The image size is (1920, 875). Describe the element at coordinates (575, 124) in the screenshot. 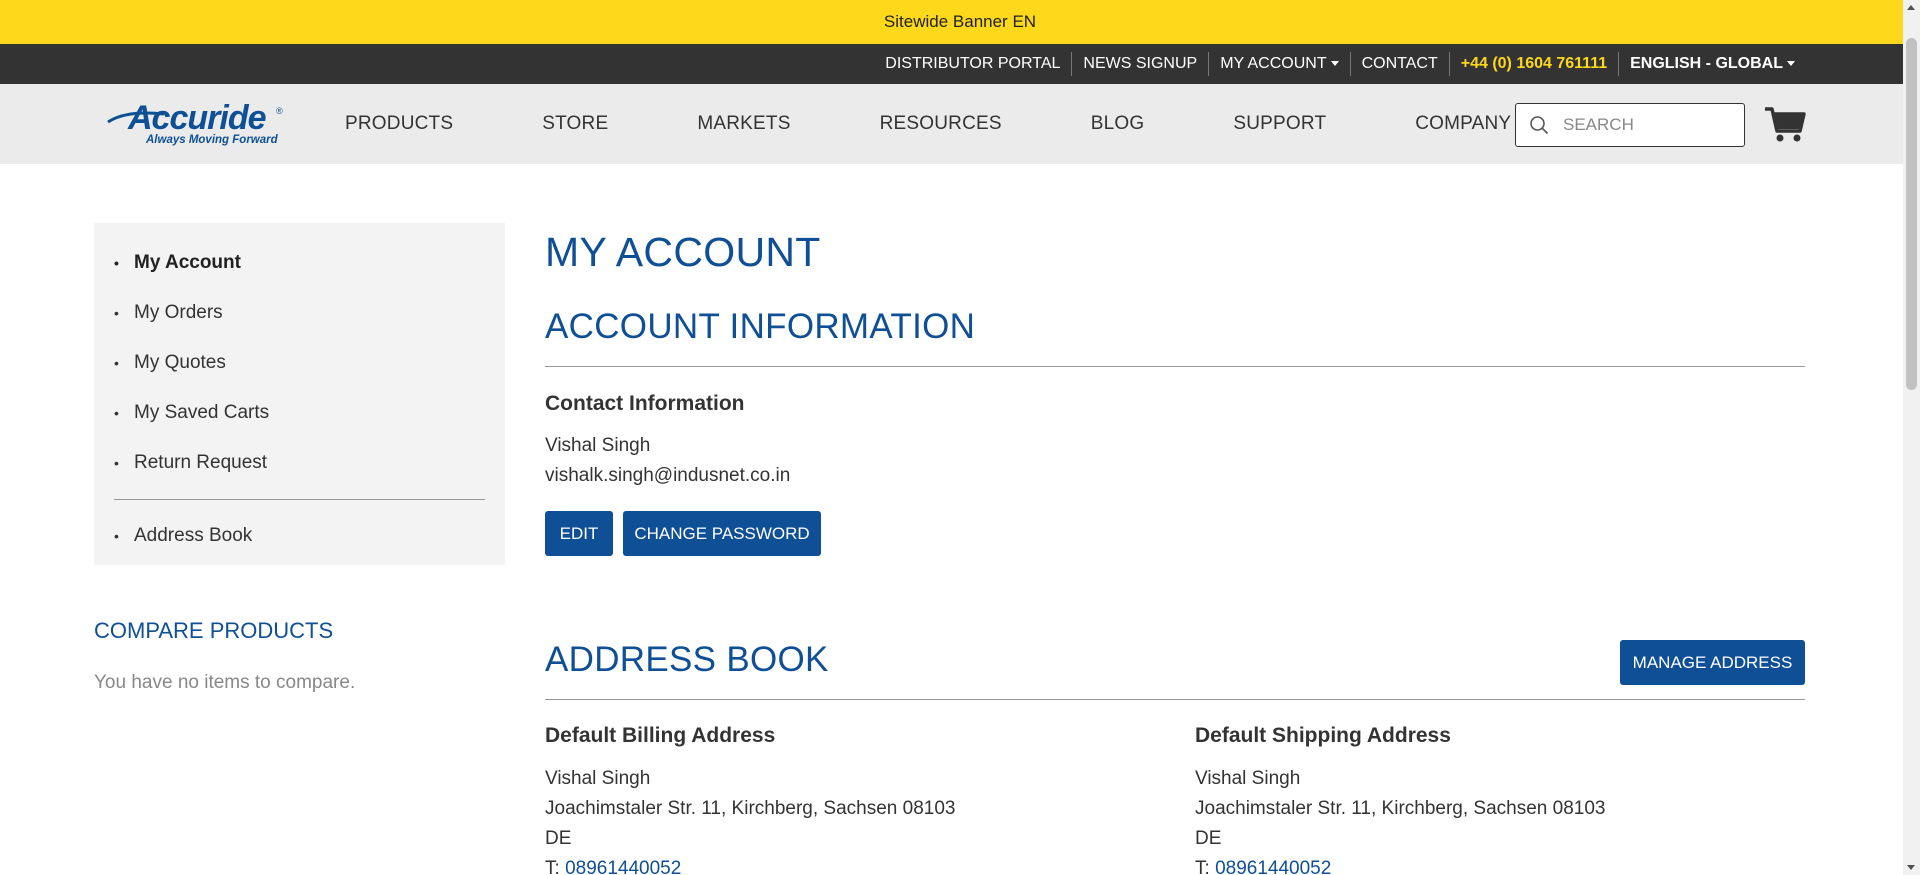

I see `nav-store: STORE` at that location.